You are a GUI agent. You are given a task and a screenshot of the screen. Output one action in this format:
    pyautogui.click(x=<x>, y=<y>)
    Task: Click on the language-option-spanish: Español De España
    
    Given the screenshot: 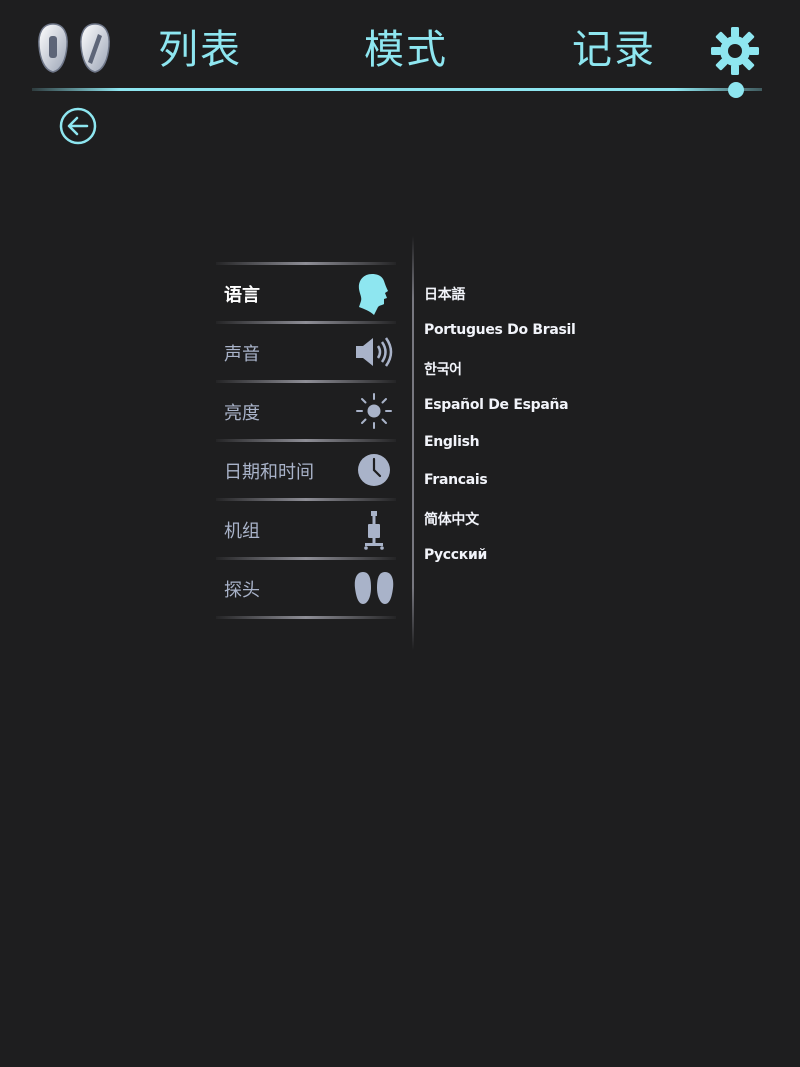 What is the action you would take?
    pyautogui.click(x=554, y=416)
    